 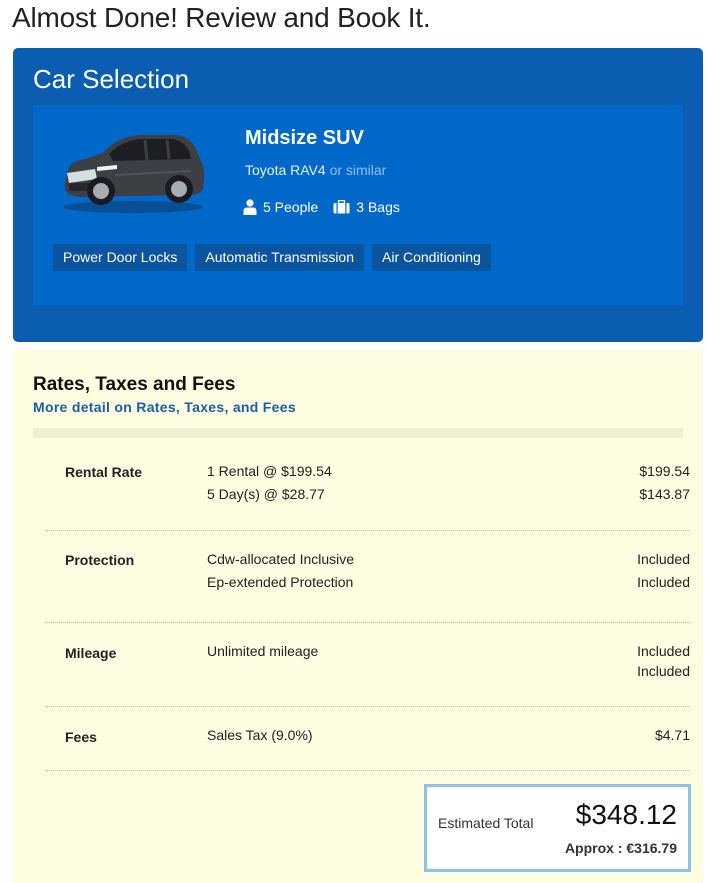 I want to click on rate-row-fees: Fees Sales Tax (9.0%) $4.71, so click(x=367, y=739).